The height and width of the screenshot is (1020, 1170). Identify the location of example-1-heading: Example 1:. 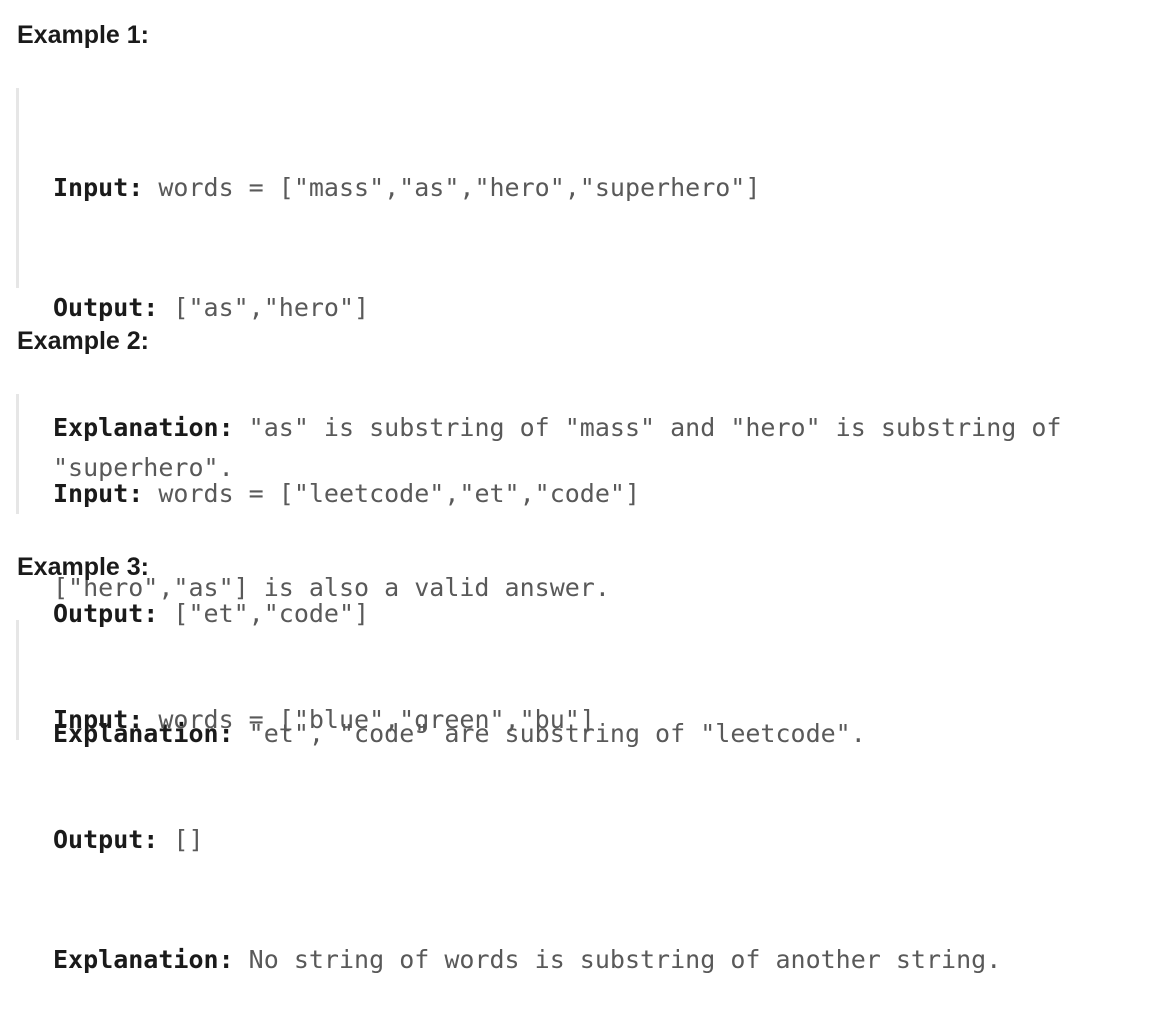
(83, 35).